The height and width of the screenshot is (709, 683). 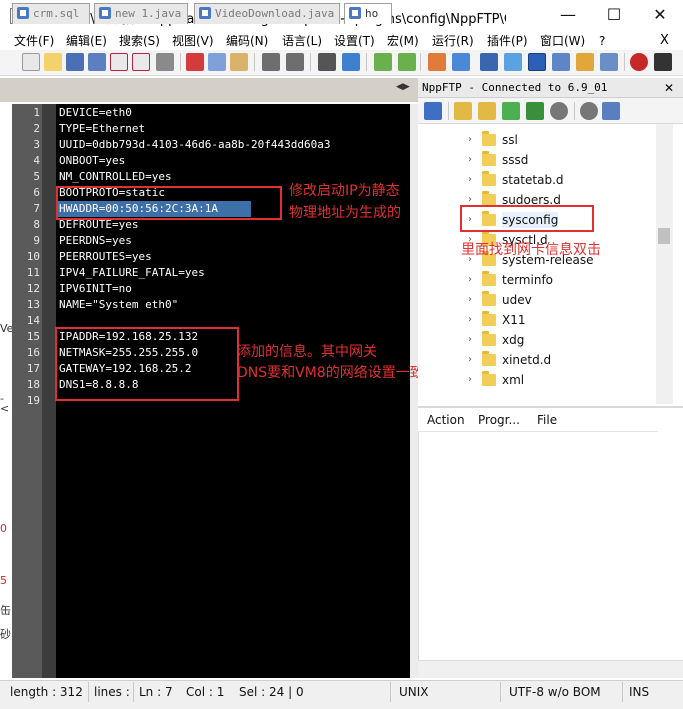 What do you see at coordinates (663, 62) in the screenshot?
I see `stop-record-icon` at bounding box center [663, 62].